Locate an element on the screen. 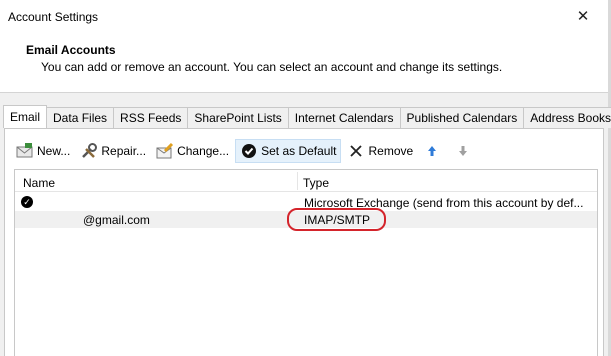  column-divider is located at coordinates (297, 181).